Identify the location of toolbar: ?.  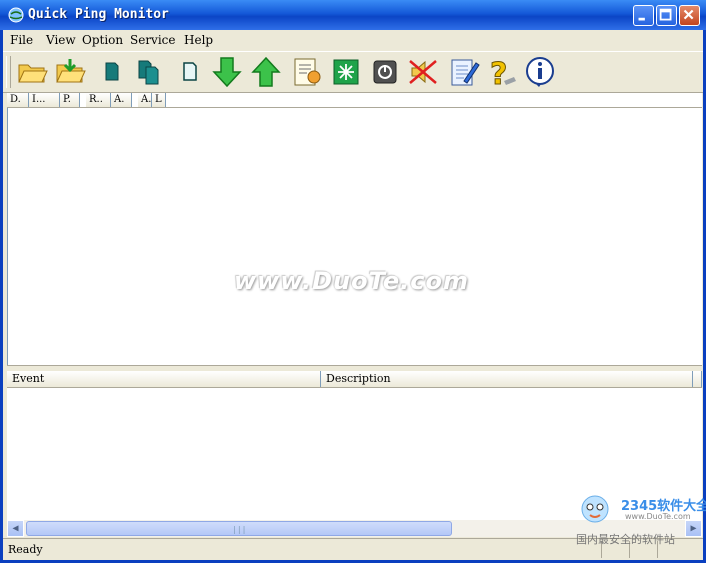
(353, 72).